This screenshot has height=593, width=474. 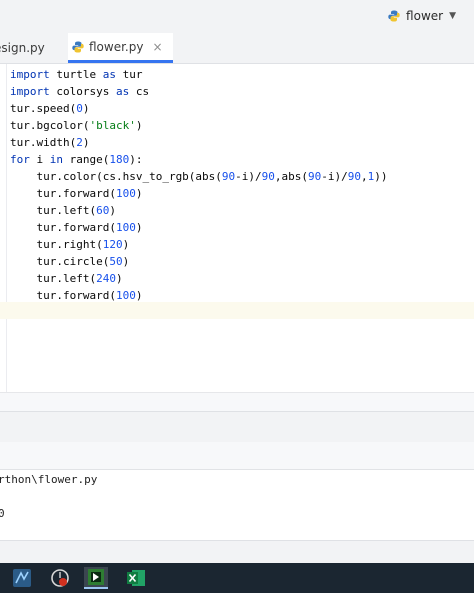 What do you see at coordinates (237, 578) in the screenshot?
I see `windows-taskbar` at bounding box center [237, 578].